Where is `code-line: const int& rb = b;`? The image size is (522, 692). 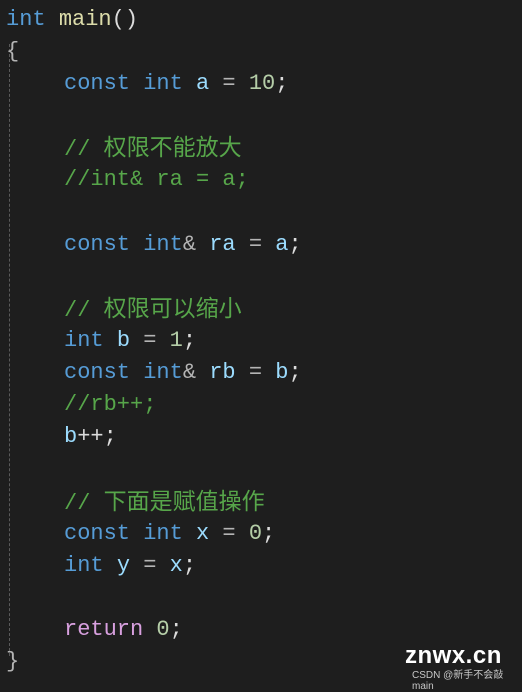
code-line: const int& rb = b; is located at coordinates (183, 373).